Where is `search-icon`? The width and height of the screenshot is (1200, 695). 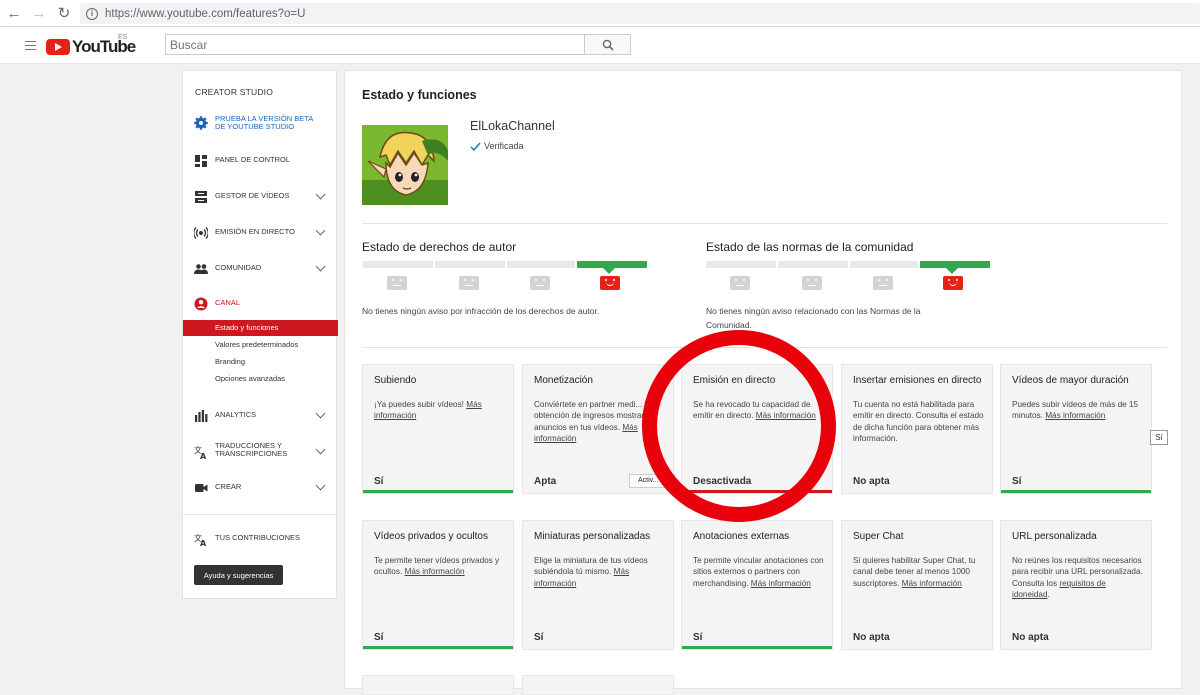
search-icon is located at coordinates (608, 45).